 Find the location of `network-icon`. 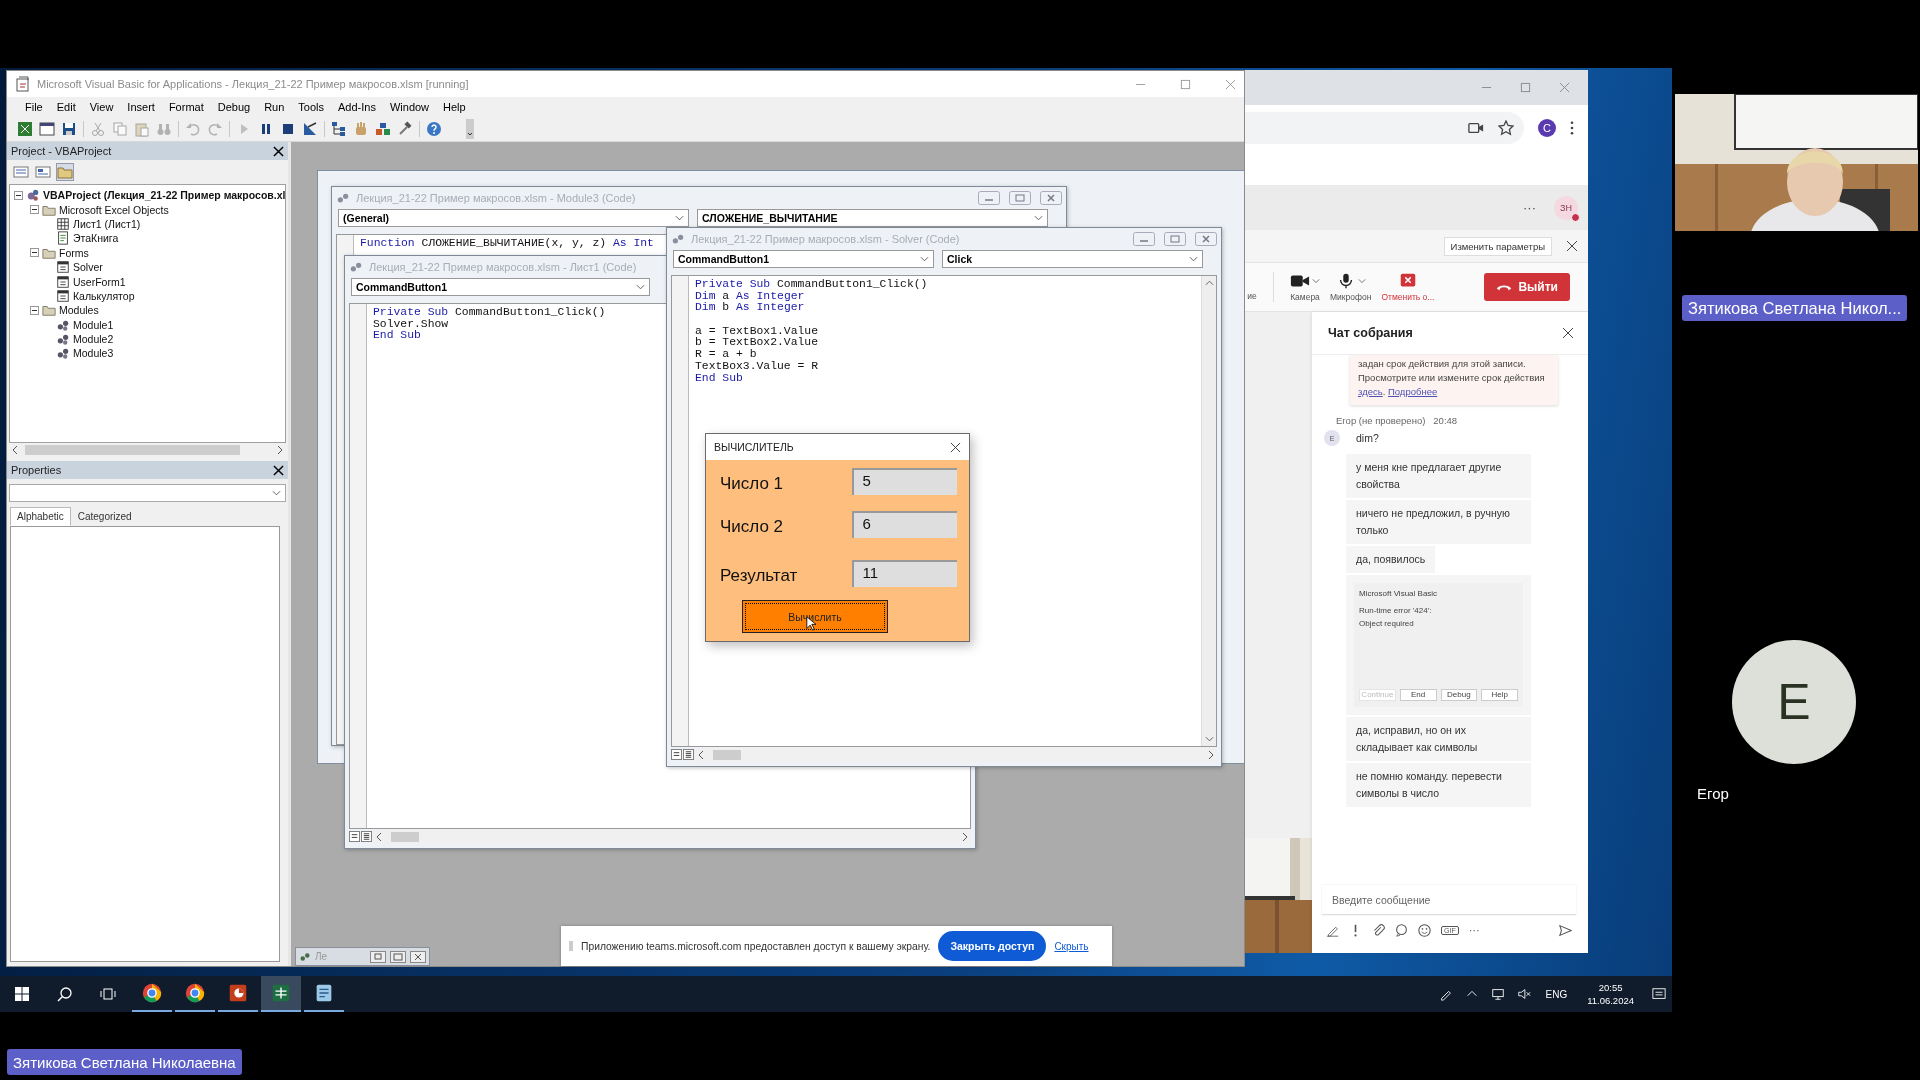

network-icon is located at coordinates (1498, 994).